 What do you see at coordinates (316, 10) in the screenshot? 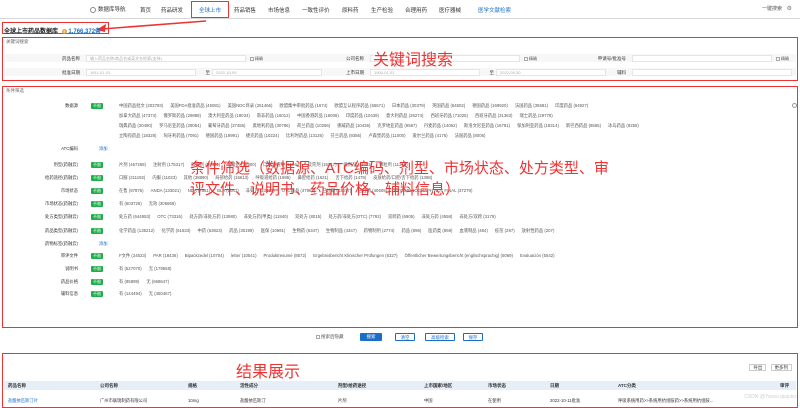
I see `nav-consistency: 一致性评价` at bounding box center [316, 10].